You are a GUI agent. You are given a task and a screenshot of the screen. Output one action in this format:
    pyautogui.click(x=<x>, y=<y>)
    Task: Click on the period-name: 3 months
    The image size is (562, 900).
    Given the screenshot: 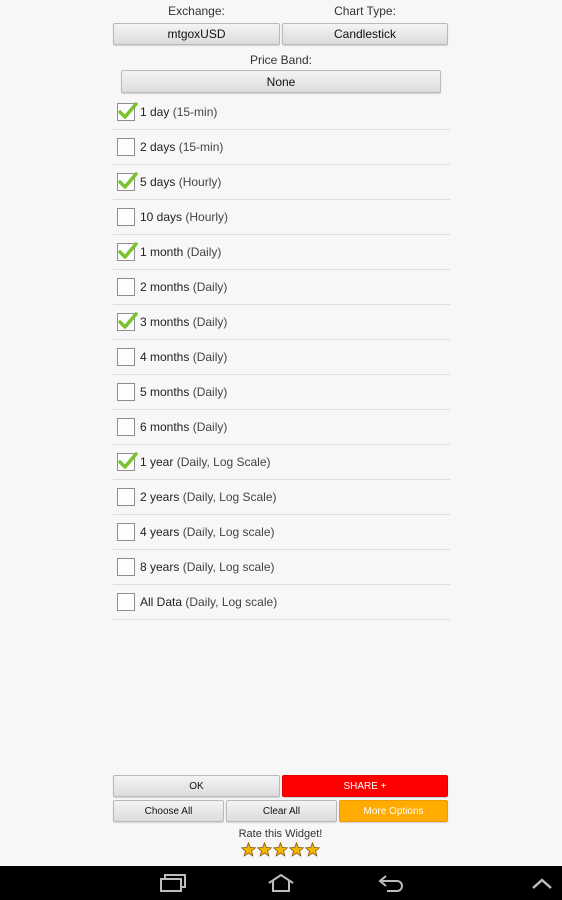 What is the action you would take?
    pyautogui.click(x=165, y=322)
    